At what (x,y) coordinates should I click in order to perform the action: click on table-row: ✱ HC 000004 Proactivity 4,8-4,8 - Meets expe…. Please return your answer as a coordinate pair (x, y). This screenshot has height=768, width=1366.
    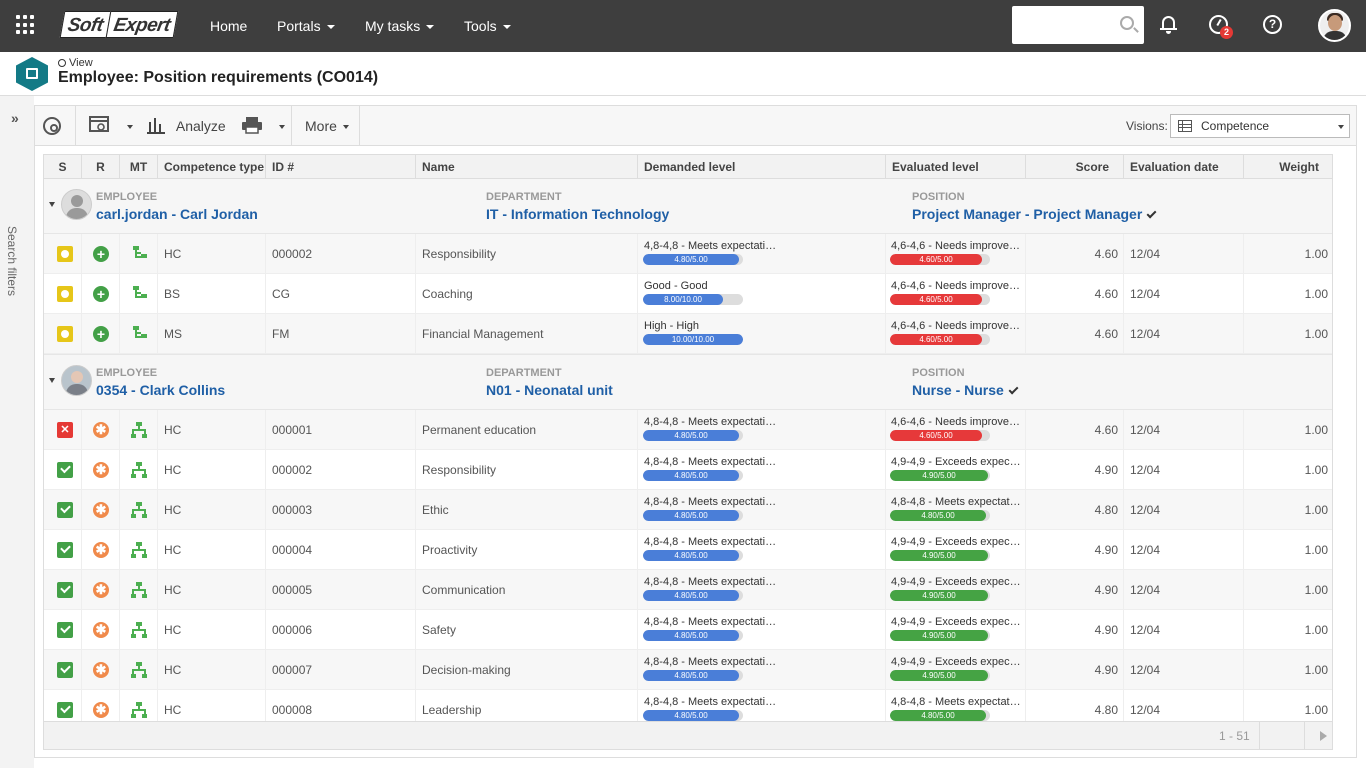
    Looking at the image, I should click on (688, 550).